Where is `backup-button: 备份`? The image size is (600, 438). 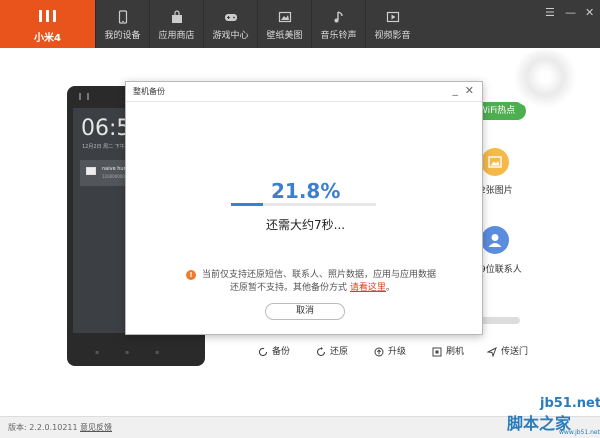
backup-button: 备份 is located at coordinates (274, 352).